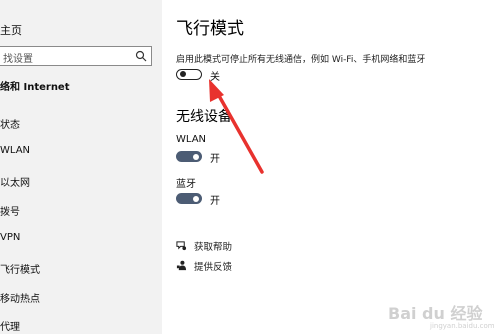  I want to click on search-input: 找设置, so click(18, 57).